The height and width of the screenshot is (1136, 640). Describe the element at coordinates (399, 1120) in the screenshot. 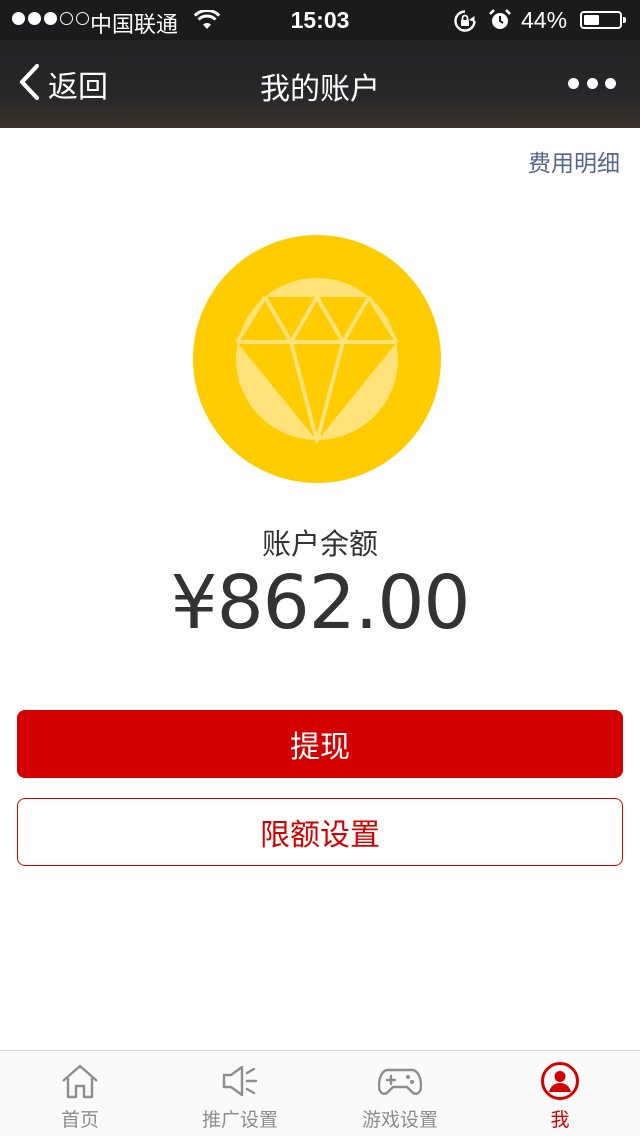

I see `tab-game-label: 游戏设置` at that location.